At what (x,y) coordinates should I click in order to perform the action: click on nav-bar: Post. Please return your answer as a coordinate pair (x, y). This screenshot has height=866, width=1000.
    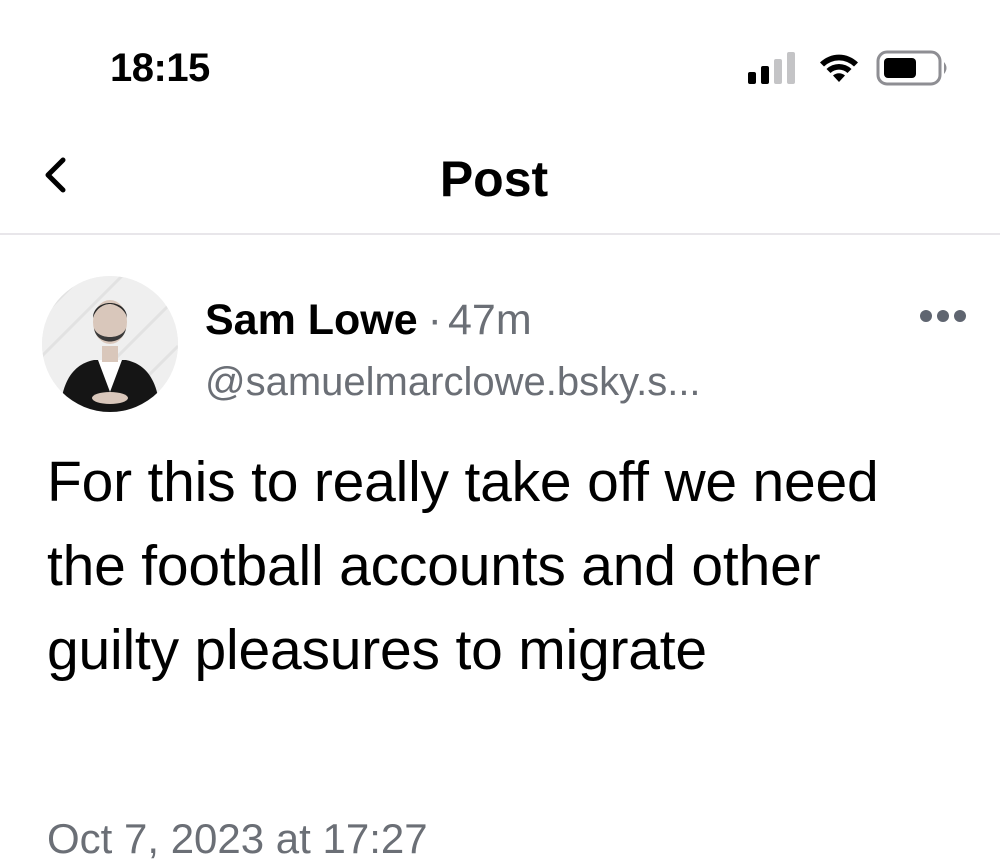
    Looking at the image, I should click on (500, 182).